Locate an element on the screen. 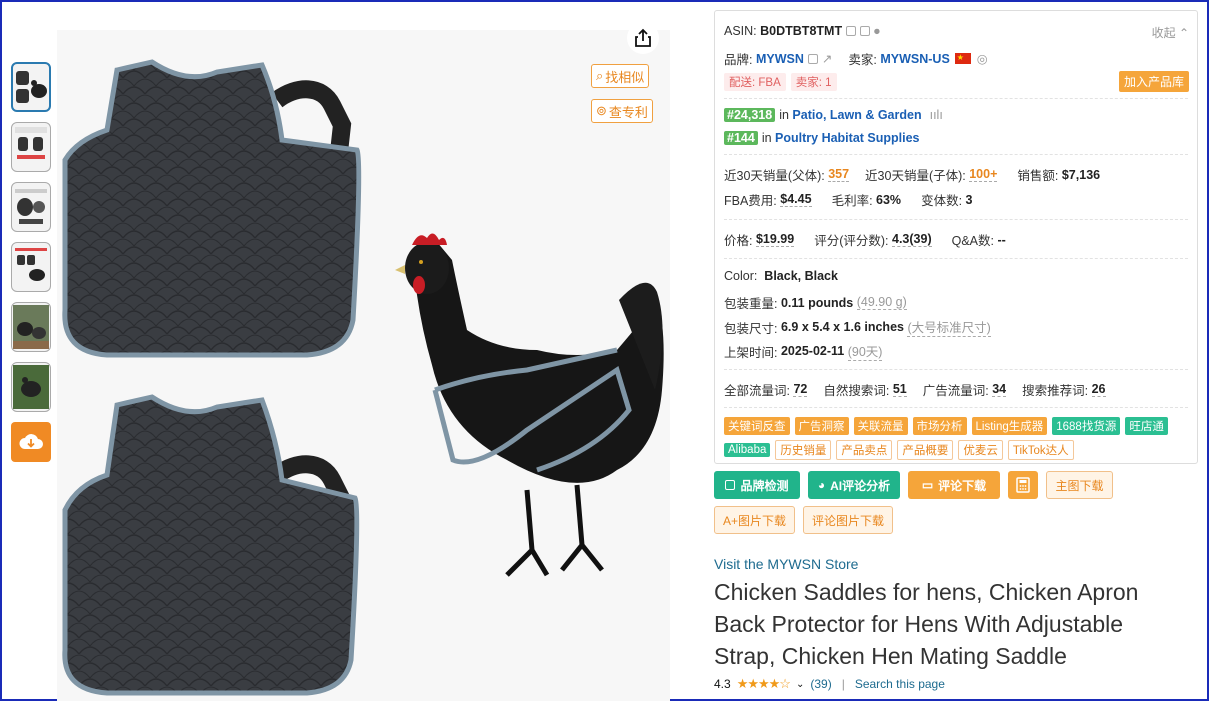 The height and width of the screenshot is (701, 1209). star-rating-icon: ★★★★☆ is located at coordinates (764, 684).